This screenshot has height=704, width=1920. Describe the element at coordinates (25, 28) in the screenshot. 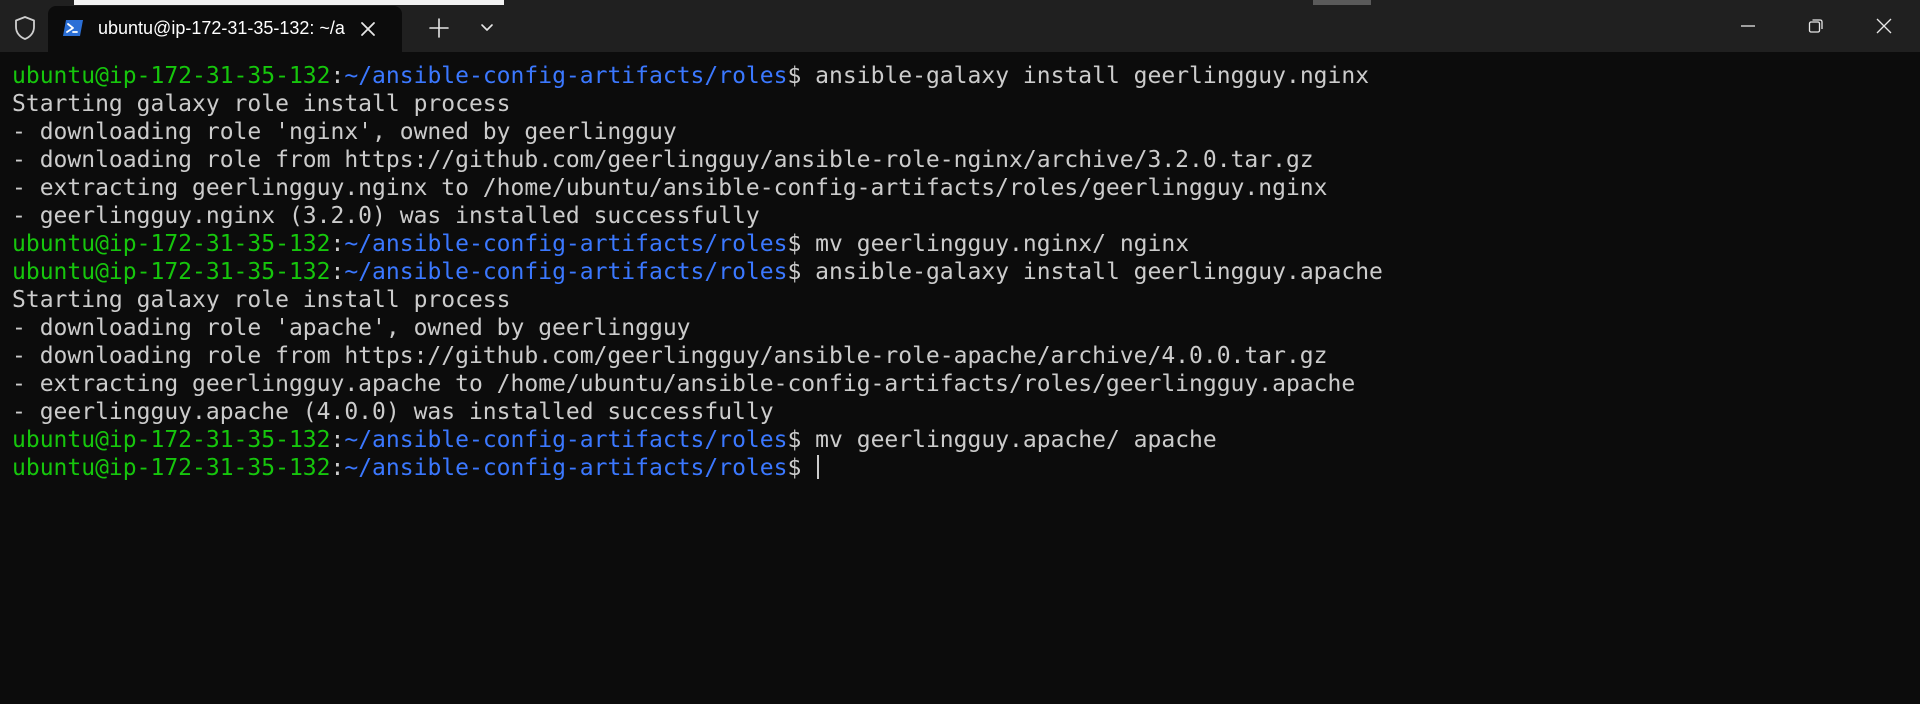

I see `shield-icon` at that location.